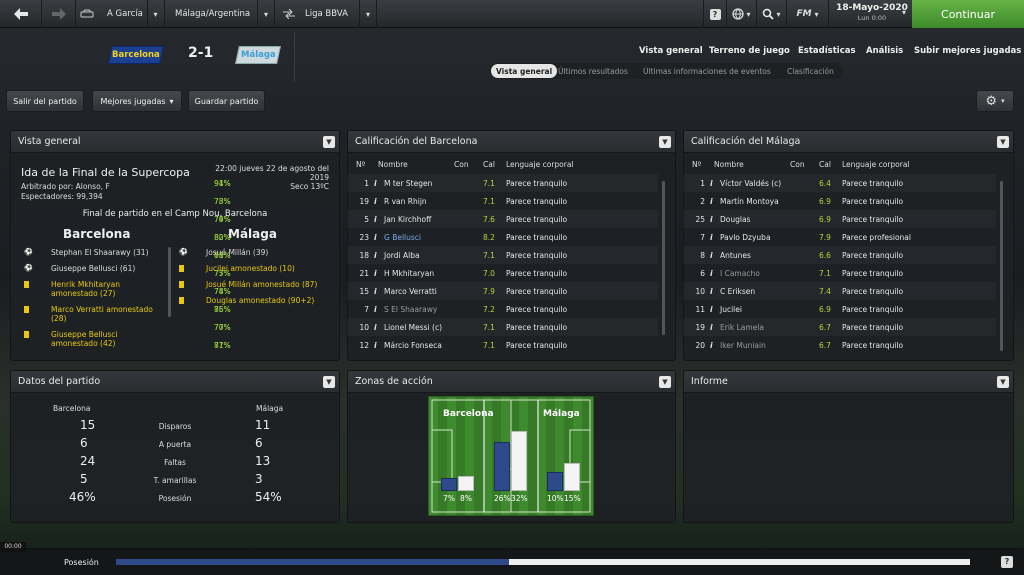 This screenshot has width=1024, height=575. Describe the element at coordinates (413, 327) in the screenshot. I see `player-name: Lionel Messi (c)` at that location.